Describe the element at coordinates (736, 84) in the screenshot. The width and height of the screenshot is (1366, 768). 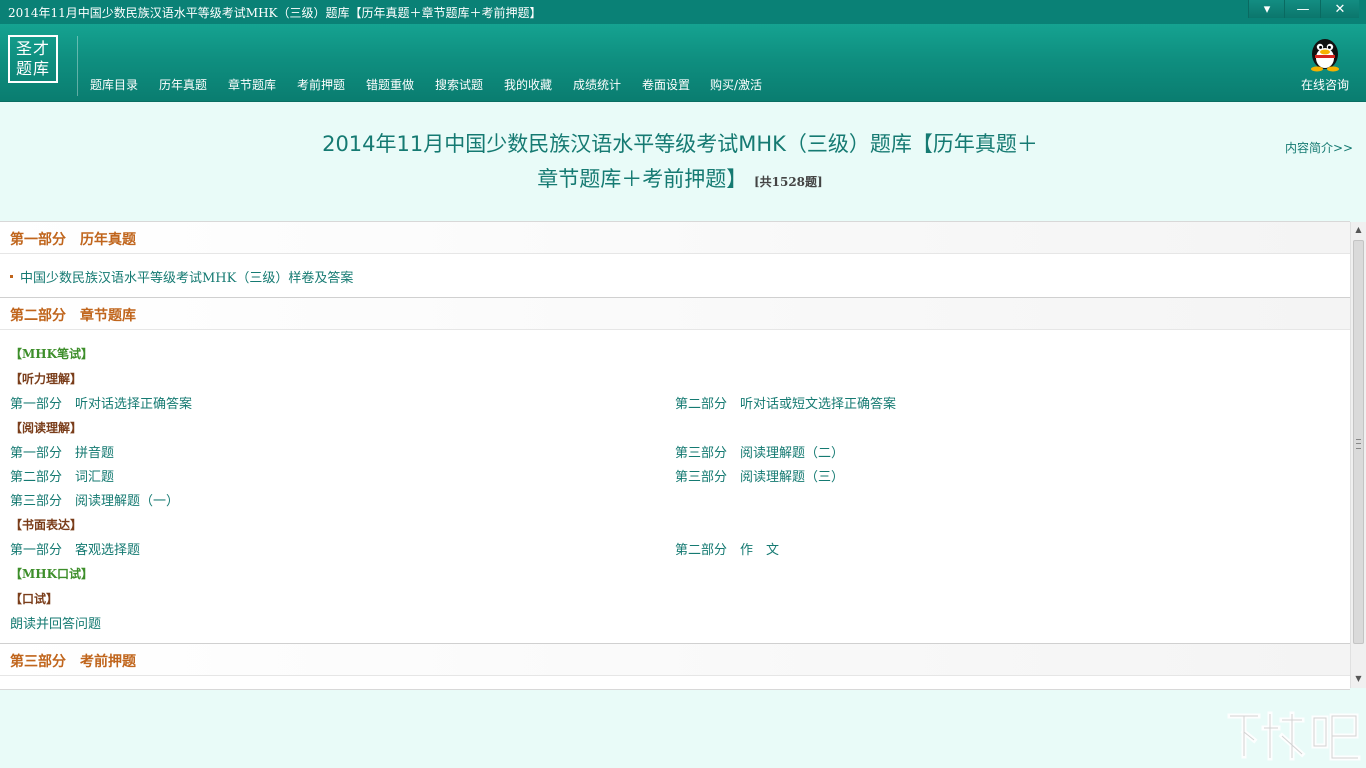
I see `nav-purchase: 购买/激活` at that location.